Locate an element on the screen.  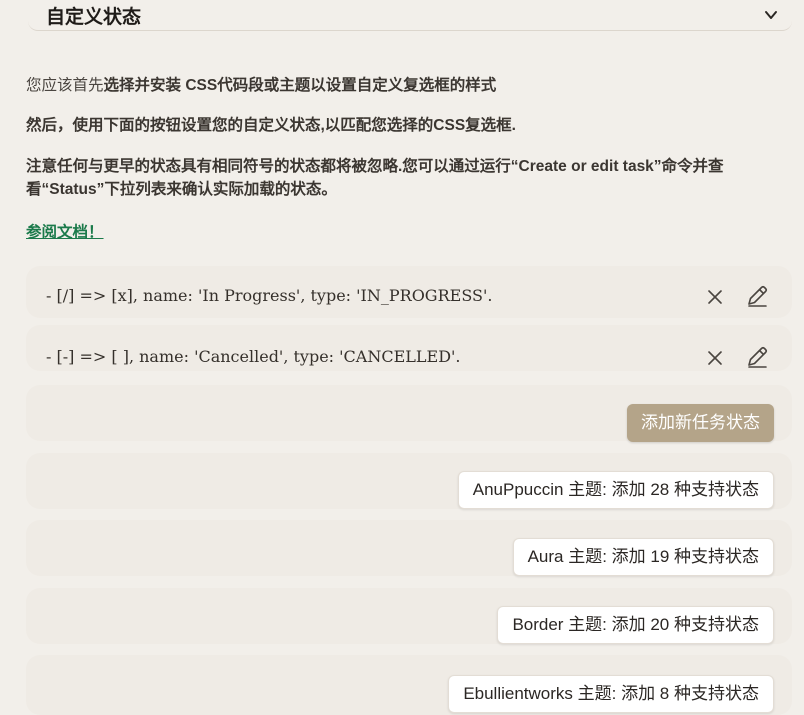
theme-row: Ebullientworks 主题: 添加 8 种支持状态 is located at coordinates (409, 685).